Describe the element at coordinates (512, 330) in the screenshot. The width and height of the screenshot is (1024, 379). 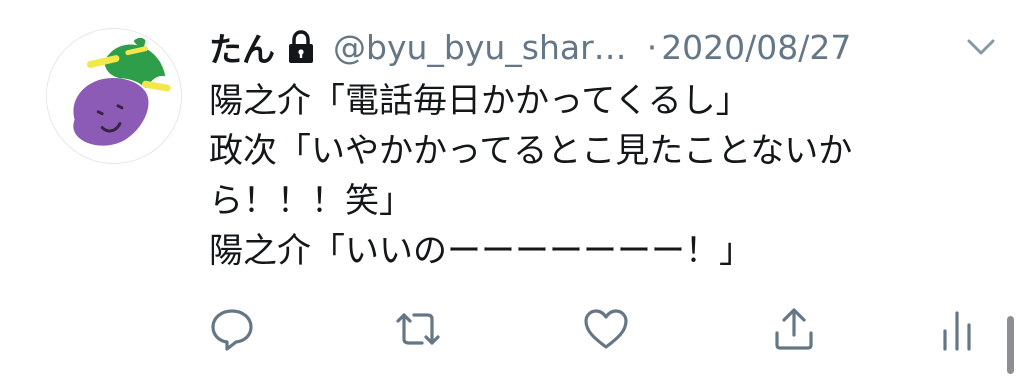
I see `tweet-actions` at that location.